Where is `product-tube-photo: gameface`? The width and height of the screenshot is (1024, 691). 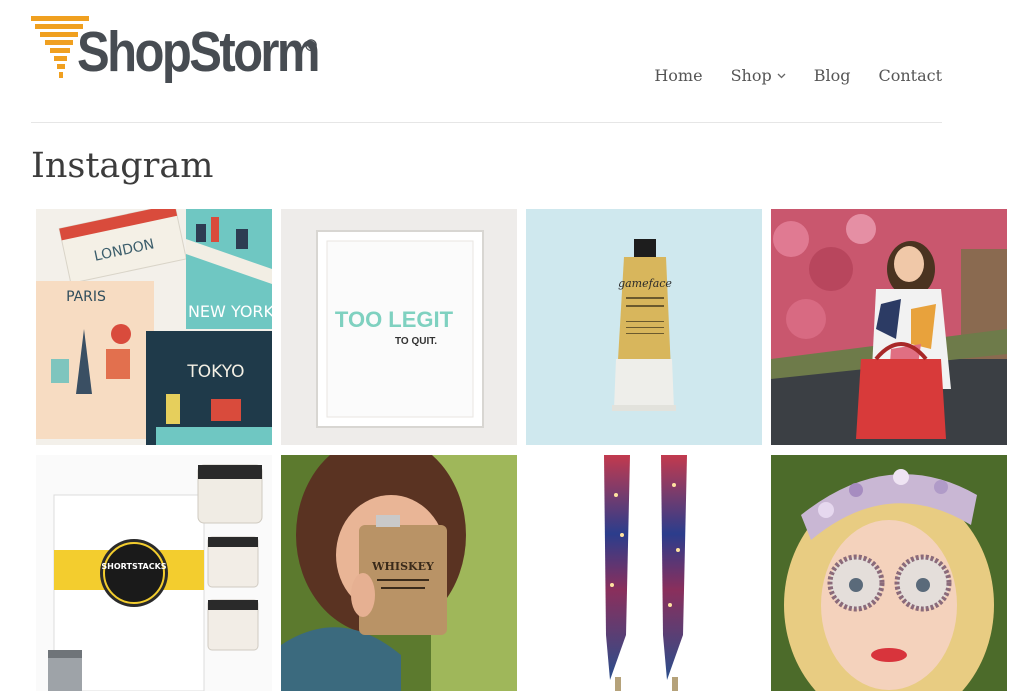
product-tube-photo: gameface is located at coordinates (644, 327).